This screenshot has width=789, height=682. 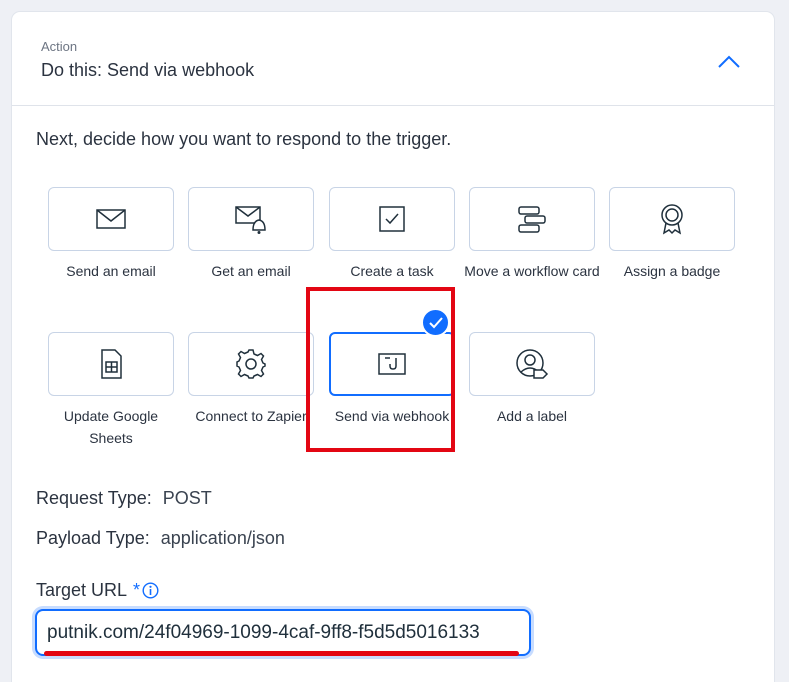 I want to click on action-label: Connect to Zapier, so click(x=251, y=416).